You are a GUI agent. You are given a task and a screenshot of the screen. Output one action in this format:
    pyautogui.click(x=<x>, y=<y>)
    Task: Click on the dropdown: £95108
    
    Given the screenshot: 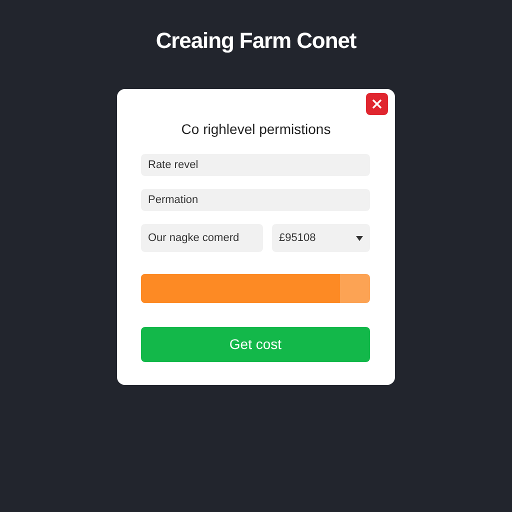 What is the action you would take?
    pyautogui.click(x=321, y=238)
    